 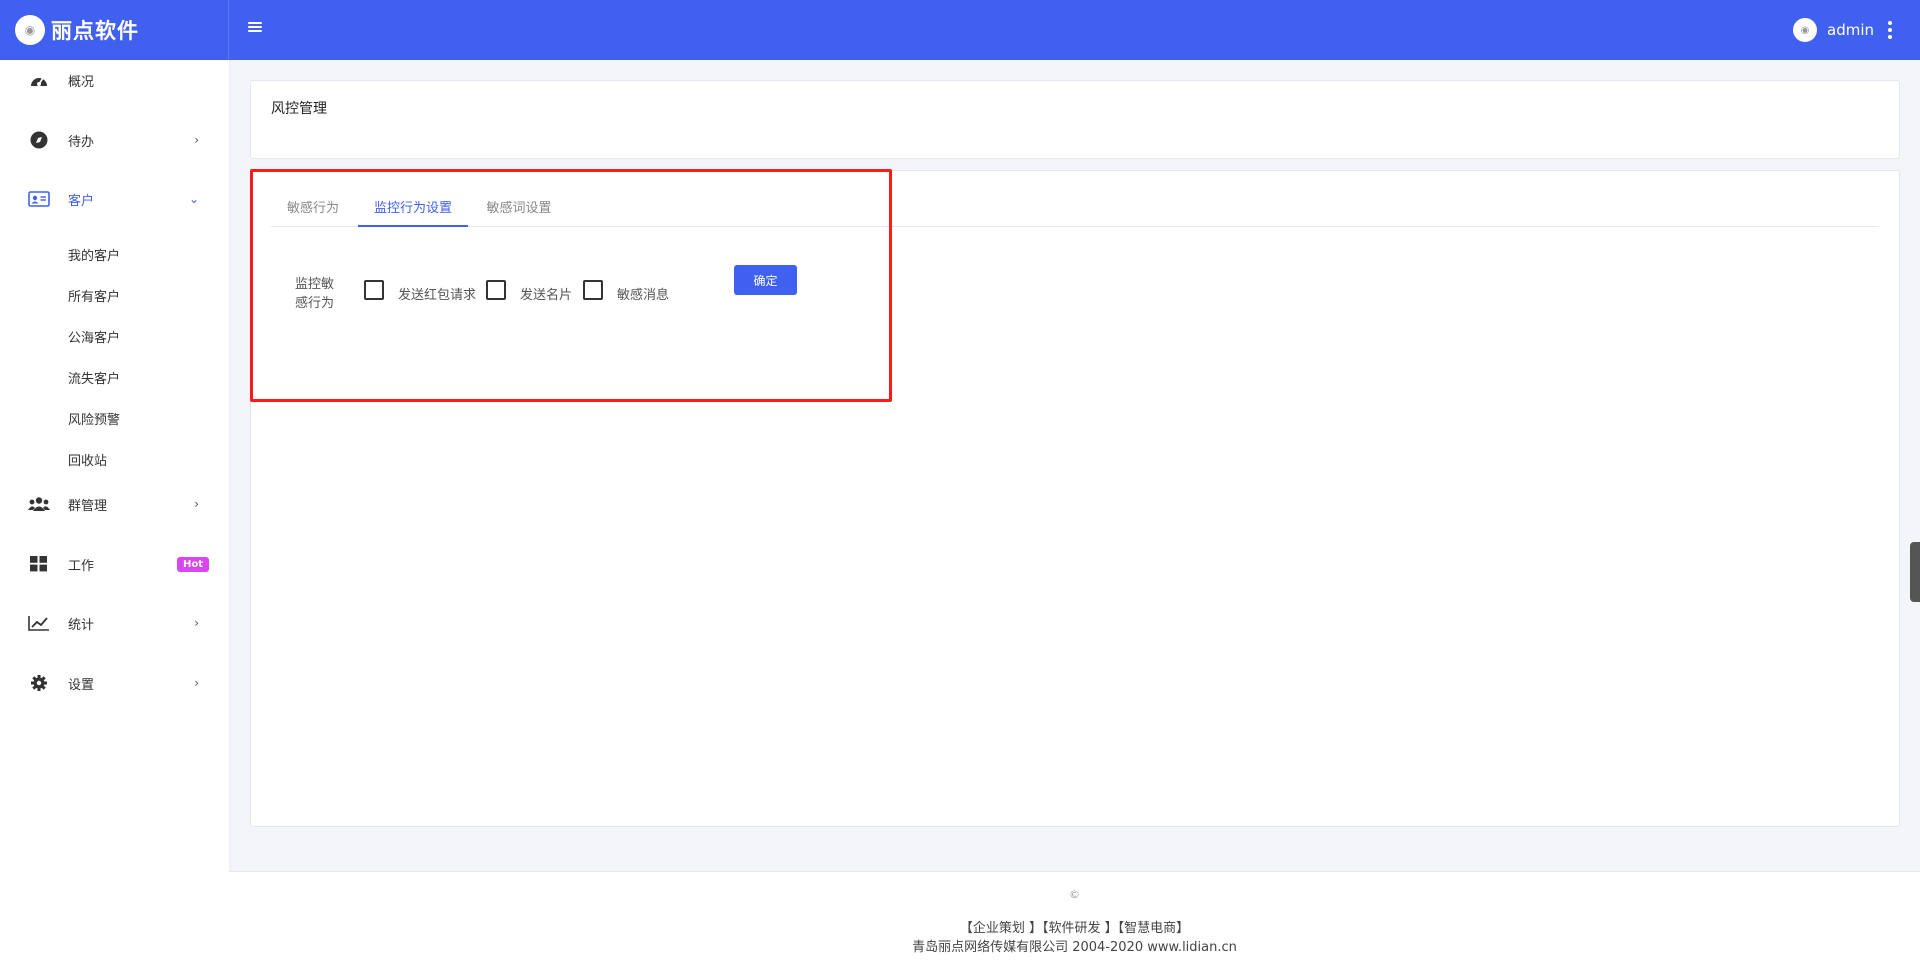 I want to click on sidebar-item-label: 客户, so click(x=81, y=201).